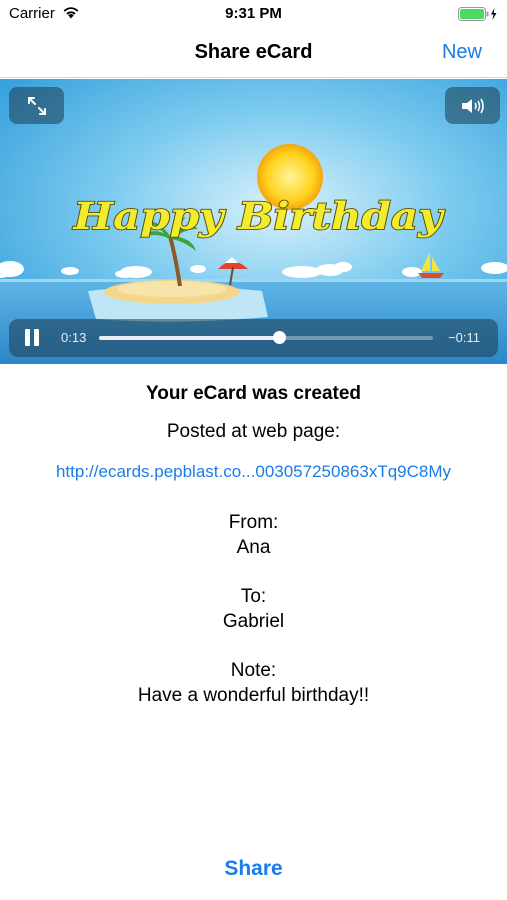 The height and width of the screenshot is (900, 507). What do you see at coordinates (253, 670) in the screenshot?
I see `note-label: Note:` at bounding box center [253, 670].